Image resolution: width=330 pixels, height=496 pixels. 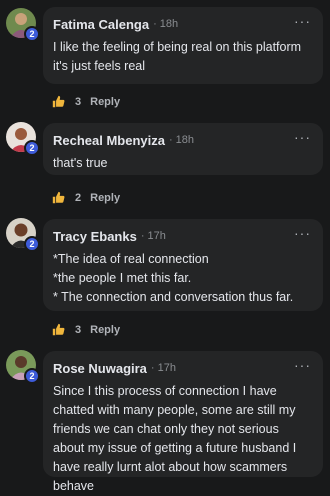 I want to click on commenter-name: Recheal Mbenyiza, so click(x=109, y=140).